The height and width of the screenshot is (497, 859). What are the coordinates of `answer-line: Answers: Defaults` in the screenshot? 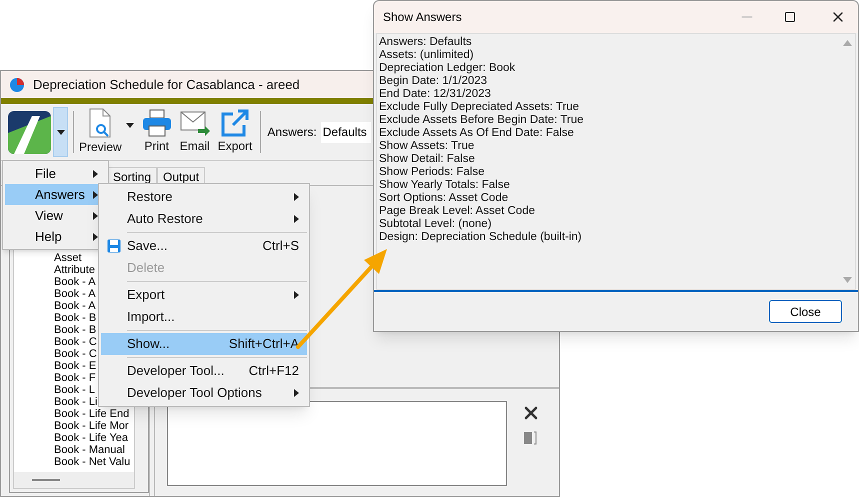 It's located at (425, 42).